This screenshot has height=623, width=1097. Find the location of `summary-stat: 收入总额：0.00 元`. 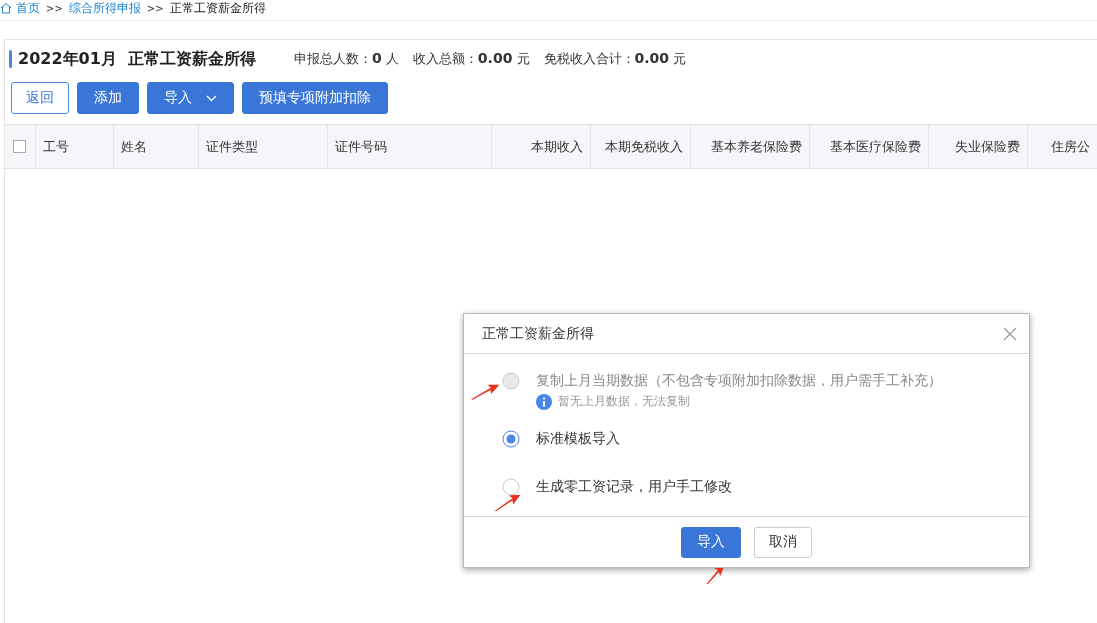

summary-stat: 收入总额：0.00 元 is located at coordinates (471, 59).